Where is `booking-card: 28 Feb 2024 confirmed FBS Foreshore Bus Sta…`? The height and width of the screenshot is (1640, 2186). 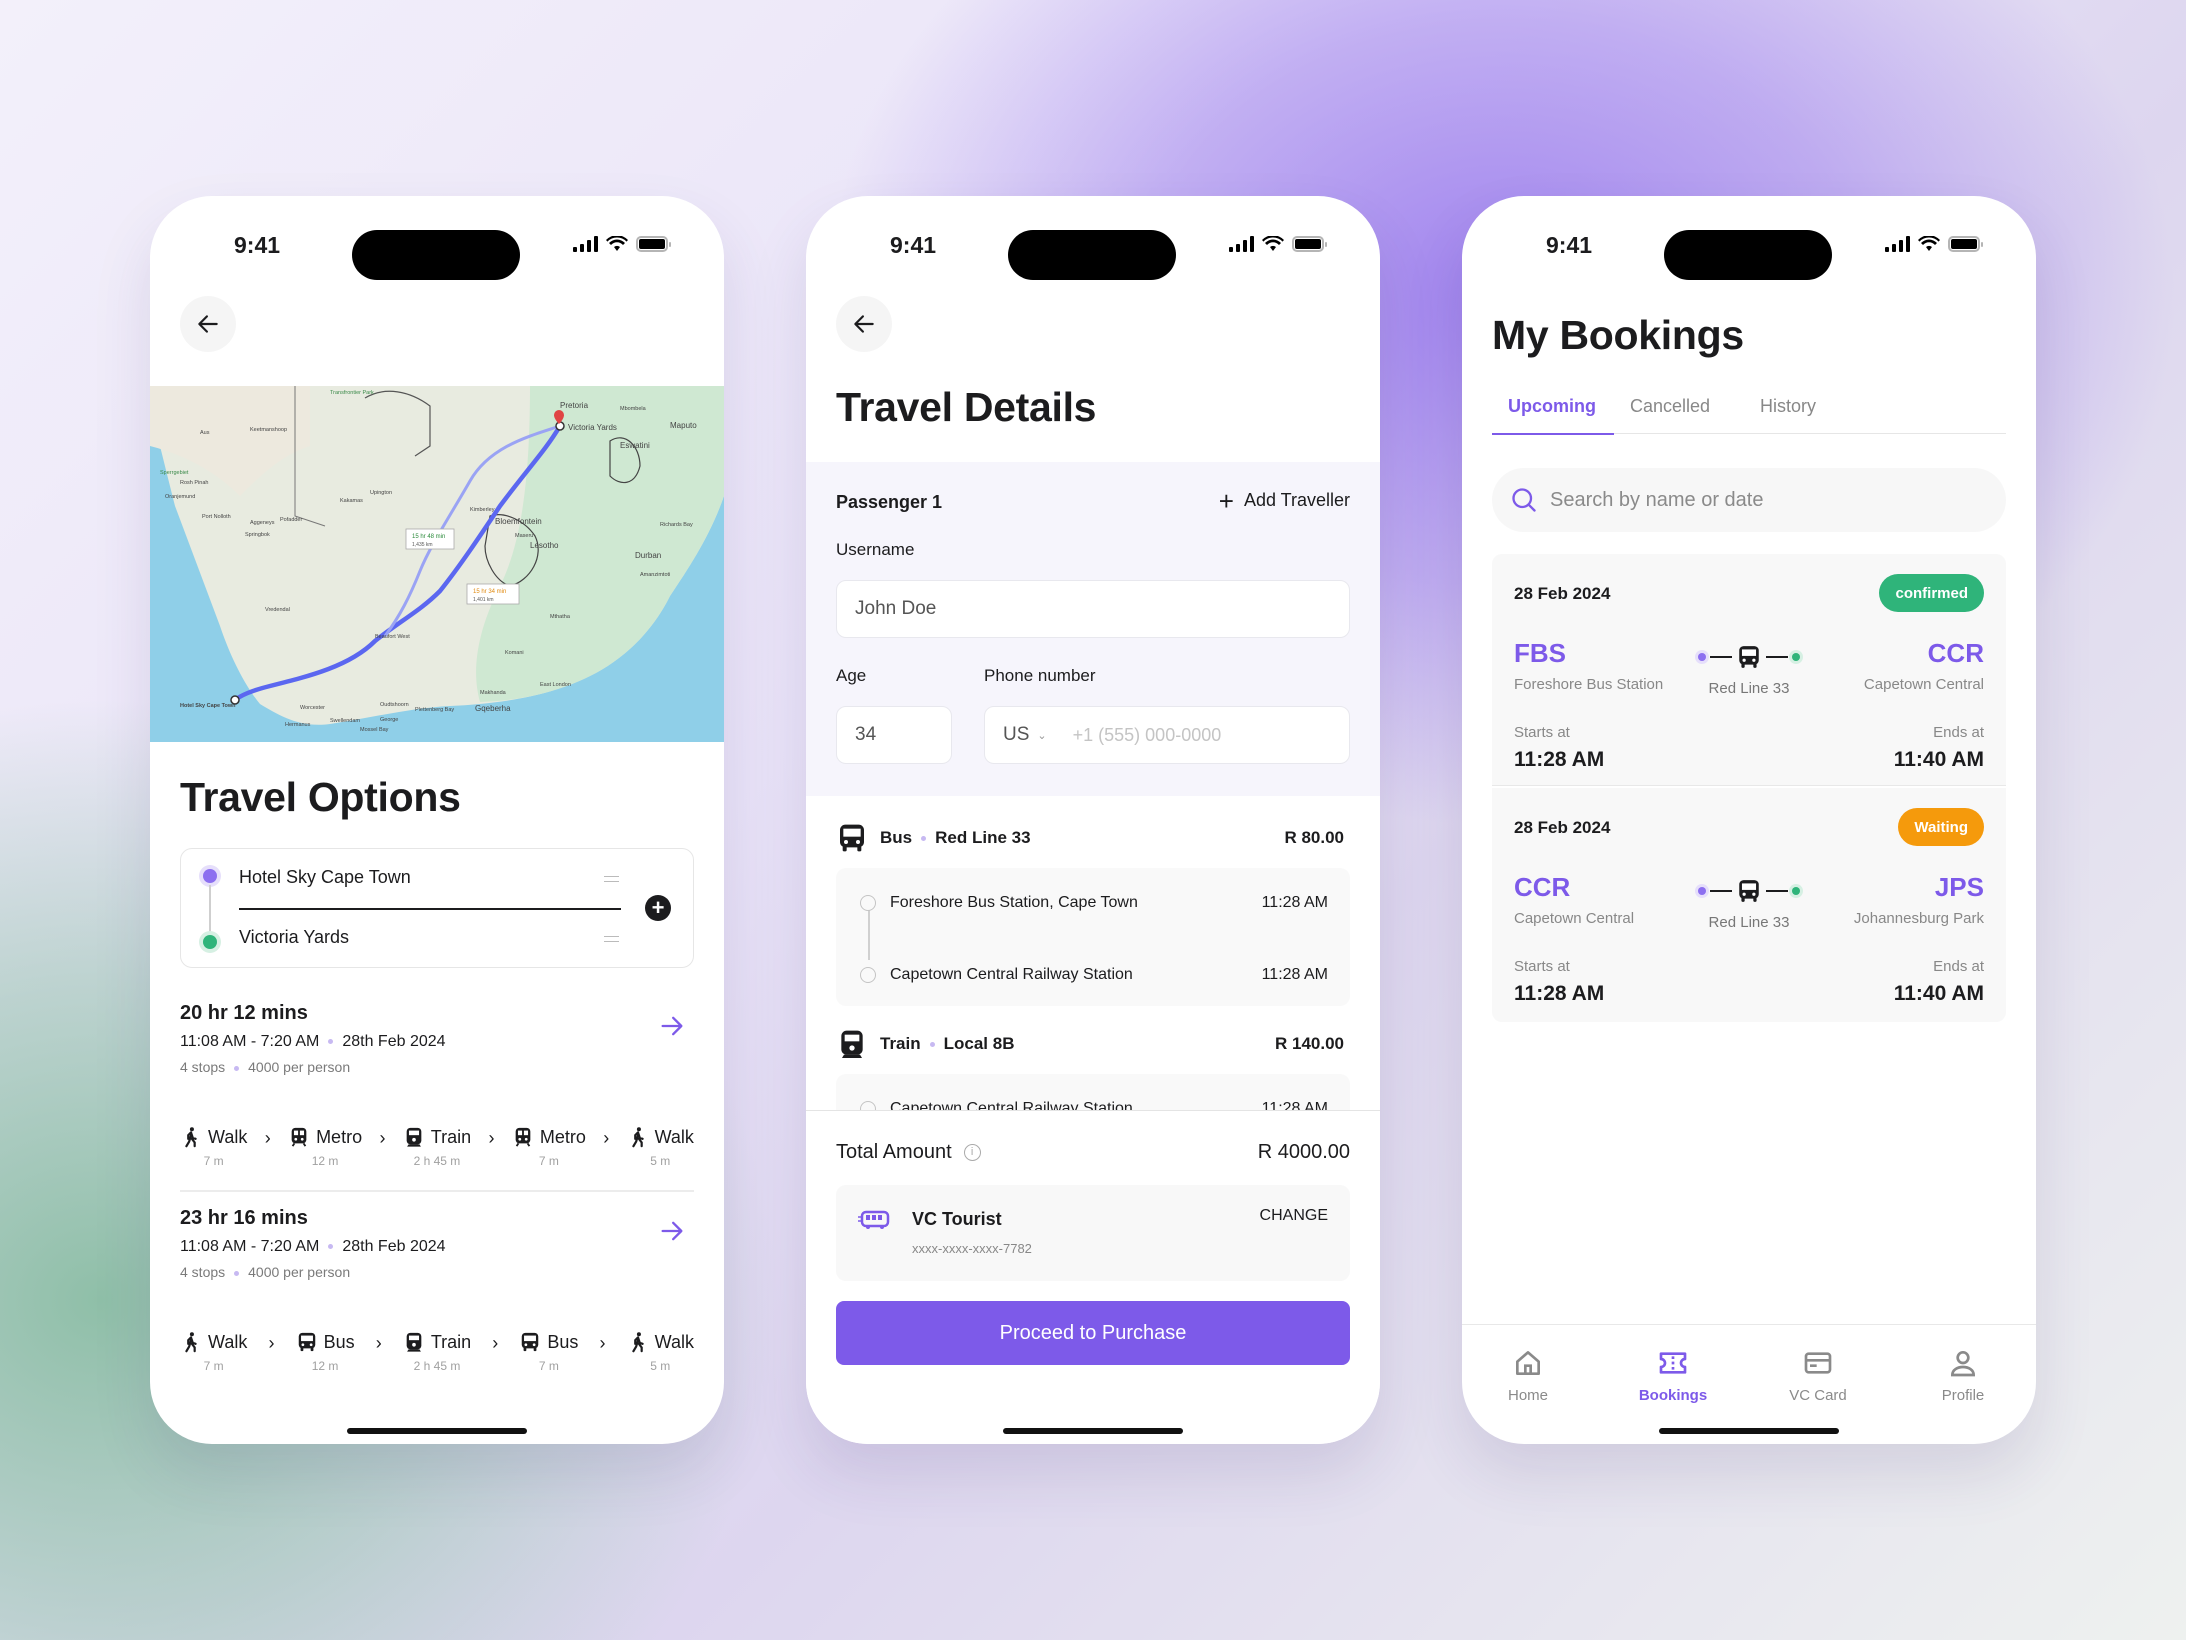 booking-card: 28 Feb 2024 confirmed FBS Foreshore Bus Sta… is located at coordinates (1749, 670).